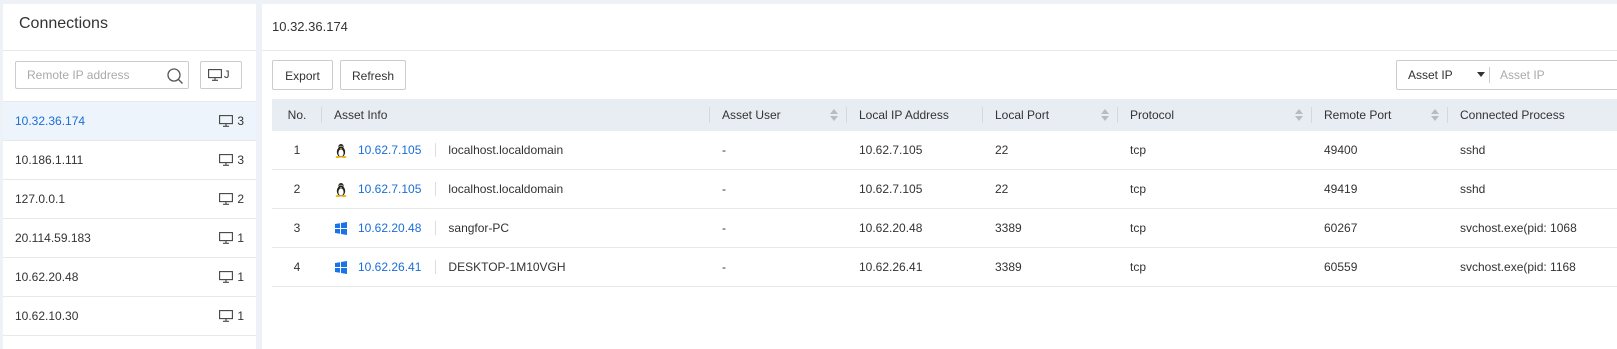 This screenshot has width=1617, height=349. I want to click on header-connected-process: Connected Process, so click(1532, 115).